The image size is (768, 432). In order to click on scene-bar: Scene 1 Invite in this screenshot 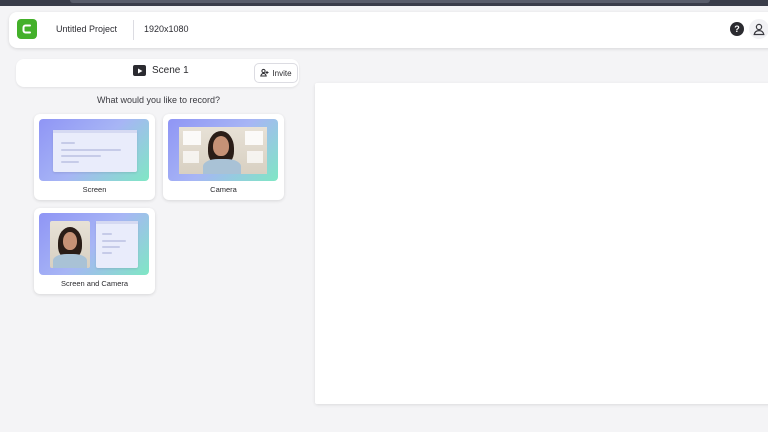, I will do `click(157, 73)`.